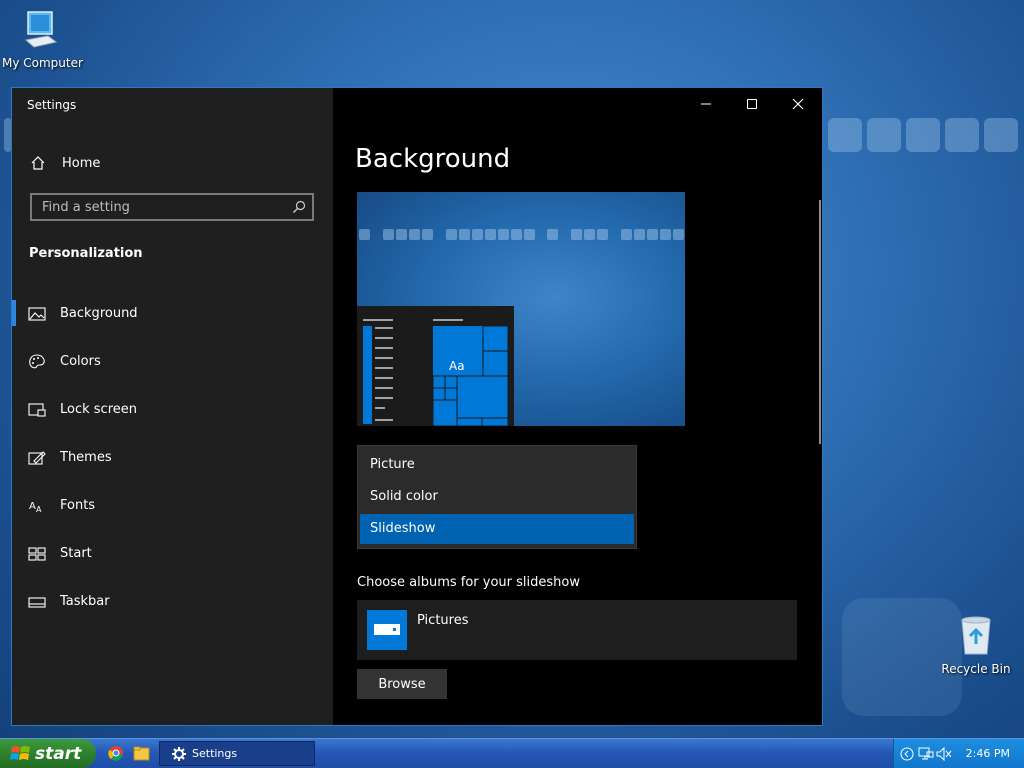 This screenshot has height=768, width=1024. What do you see at coordinates (958, 753) in the screenshot?
I see `system-tray: 2:46 PM` at bounding box center [958, 753].